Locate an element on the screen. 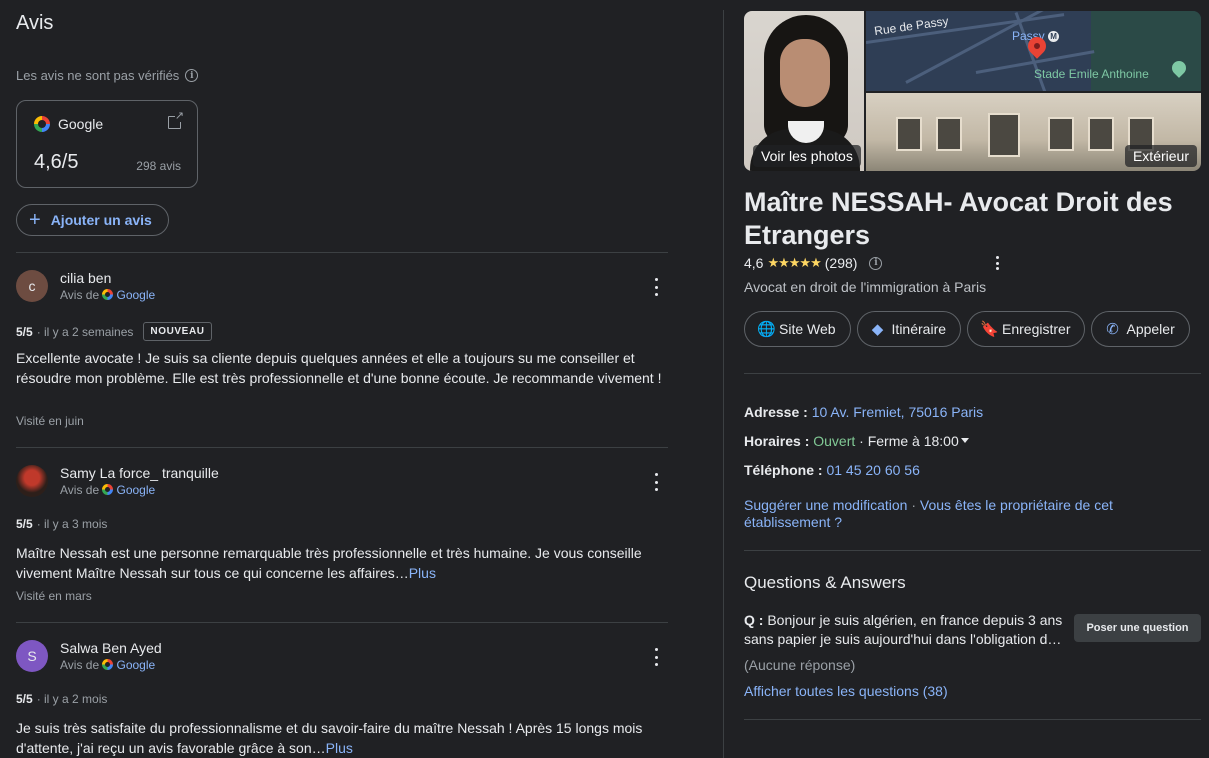  see-photos-label: Voir les photos is located at coordinates (807, 156).